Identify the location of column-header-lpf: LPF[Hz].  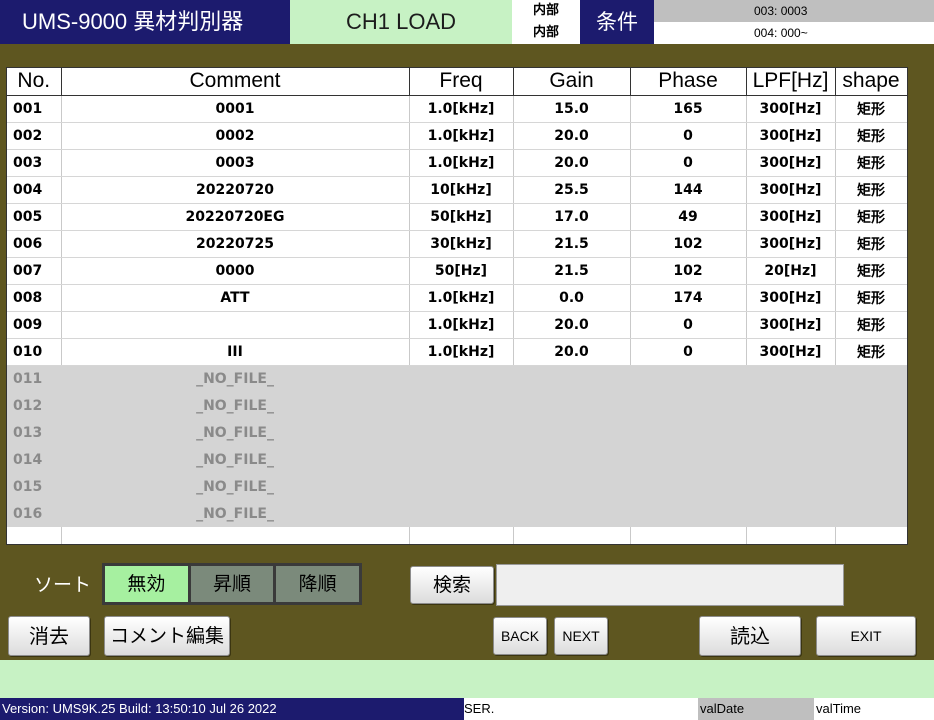
(791, 82).